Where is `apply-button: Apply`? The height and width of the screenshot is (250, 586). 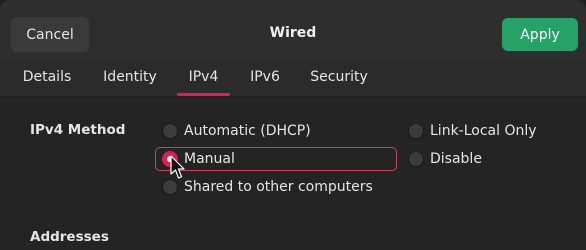
apply-button: Apply is located at coordinates (540, 34).